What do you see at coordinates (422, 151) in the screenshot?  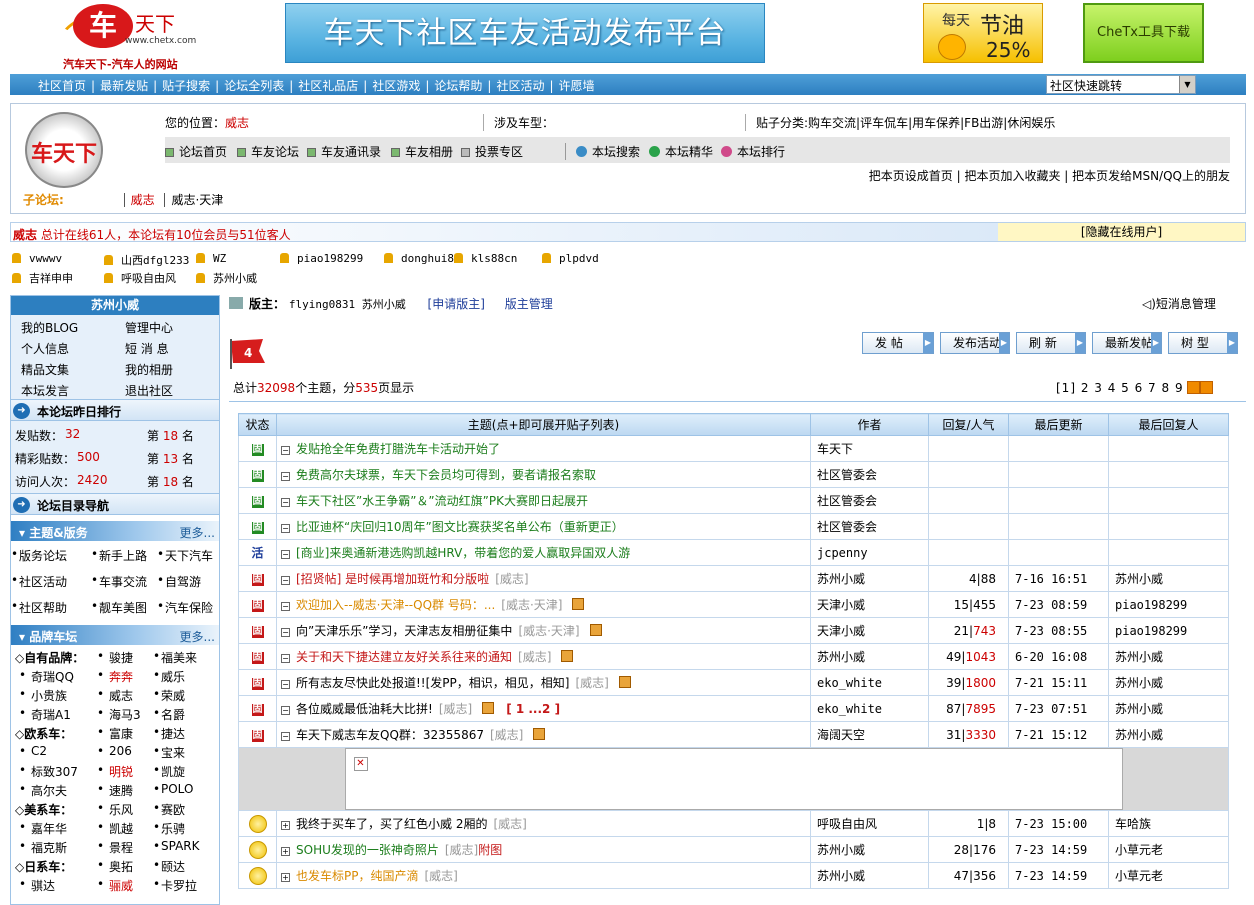 I see `nav-album: 车友相册` at bounding box center [422, 151].